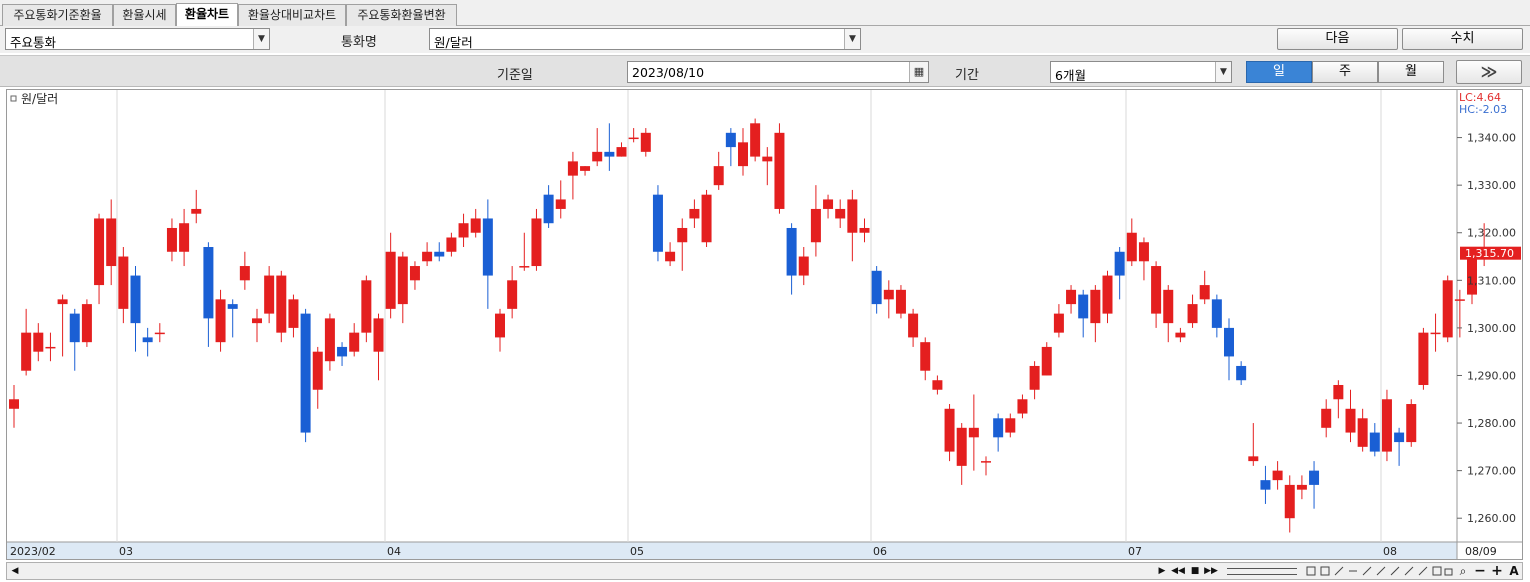  I want to click on currency-select-value: 원/달러, so click(453, 42).